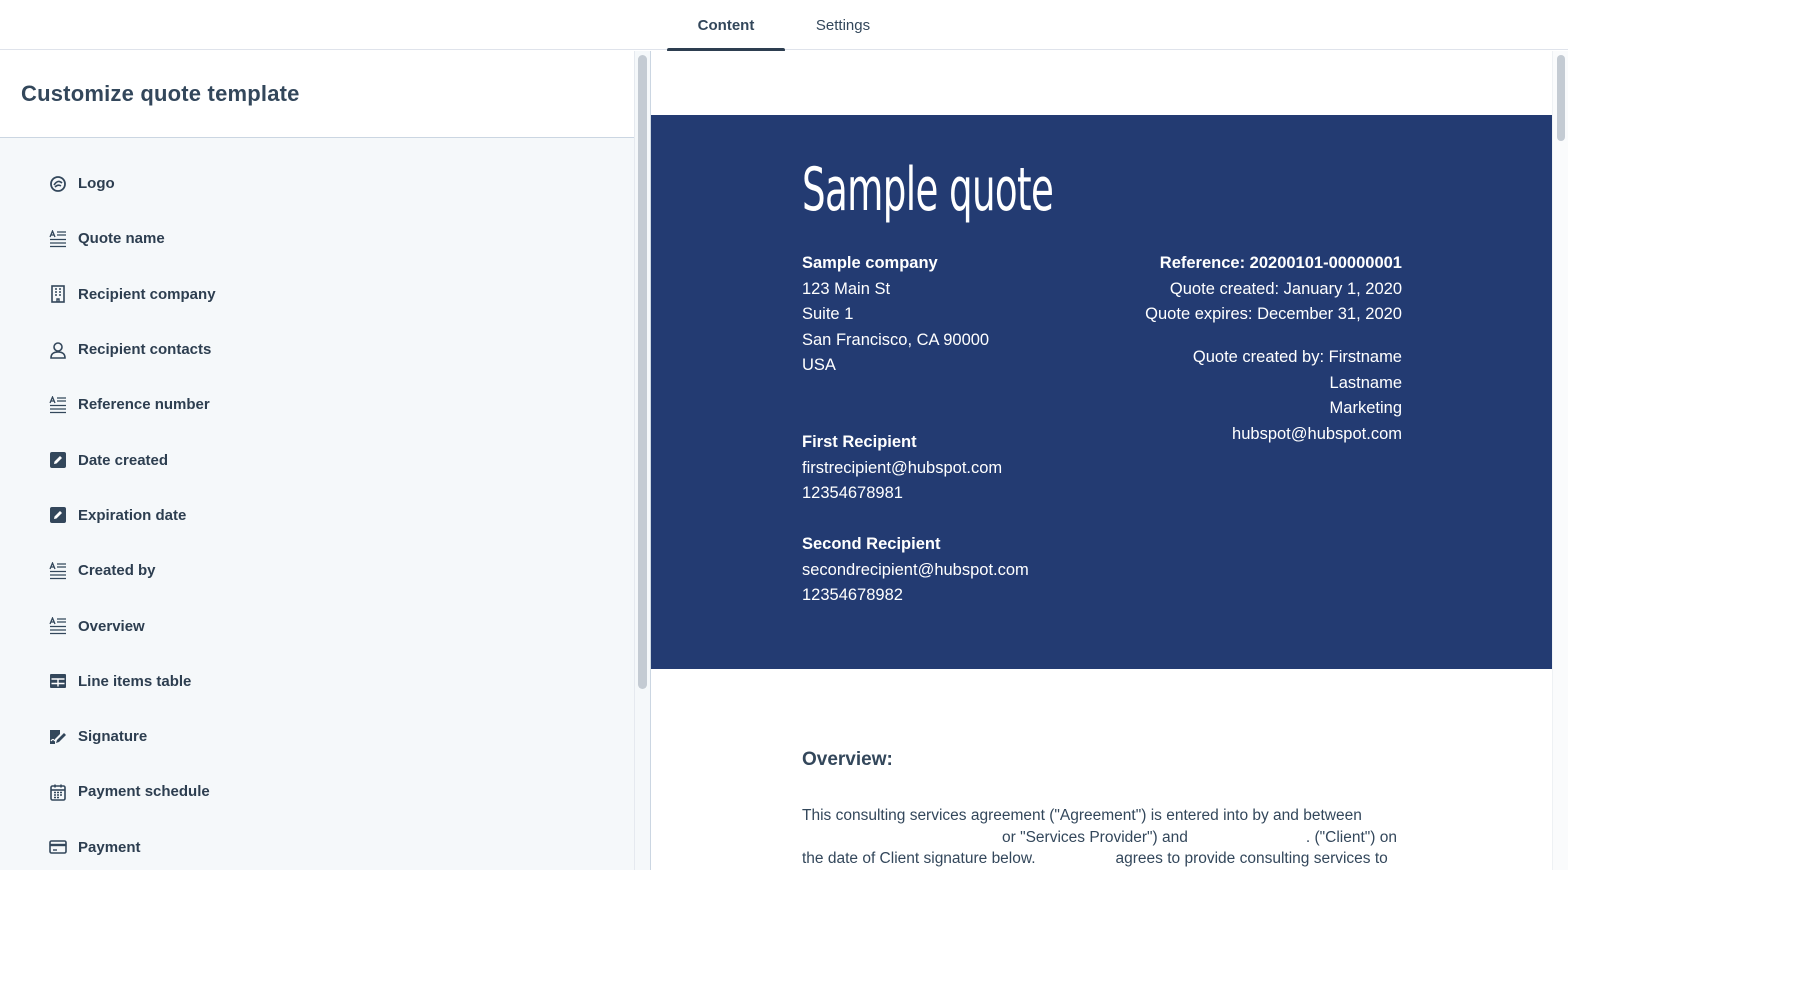  I want to click on module-label: Signature, so click(113, 737).